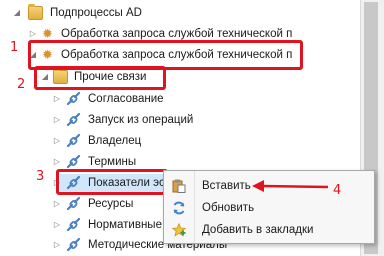 The width and height of the screenshot is (384, 256). Describe the element at coordinates (179, 229) in the screenshot. I see `bookmark-star-icon` at that location.